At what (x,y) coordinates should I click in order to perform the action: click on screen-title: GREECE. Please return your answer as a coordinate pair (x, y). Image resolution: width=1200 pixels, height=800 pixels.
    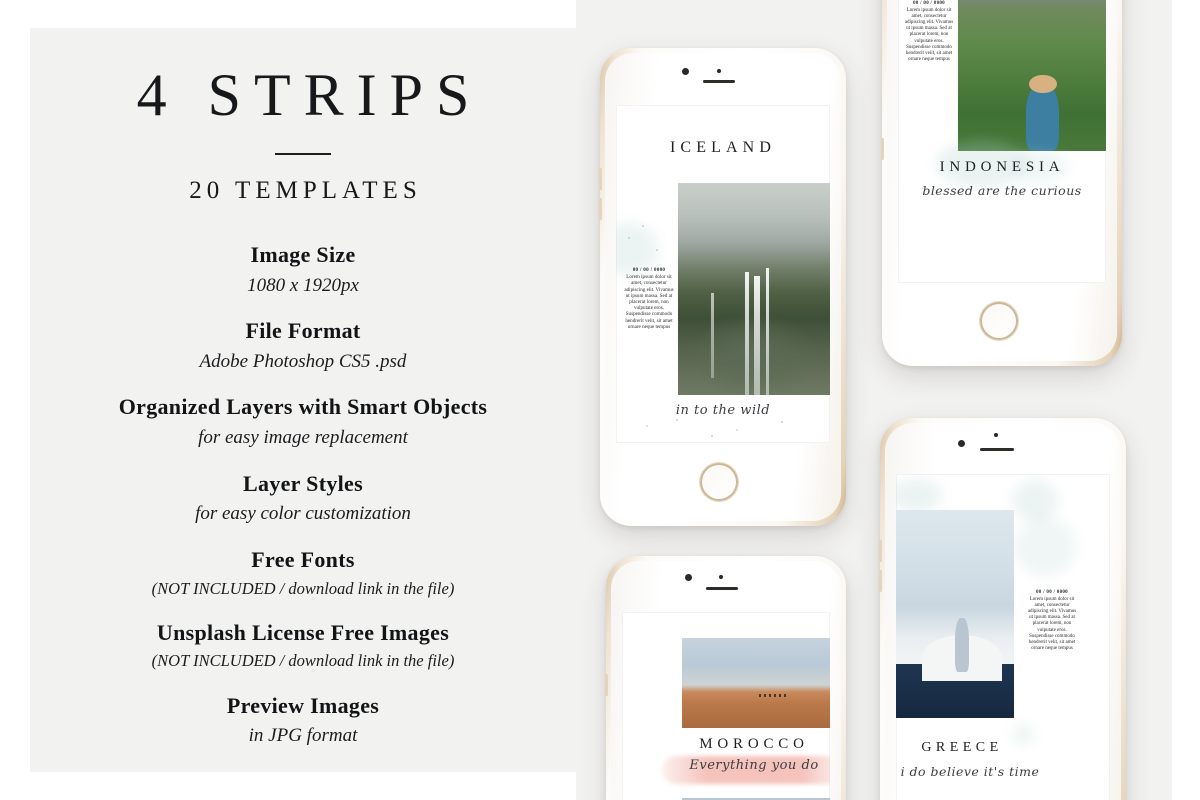
    Looking at the image, I should click on (962, 747).